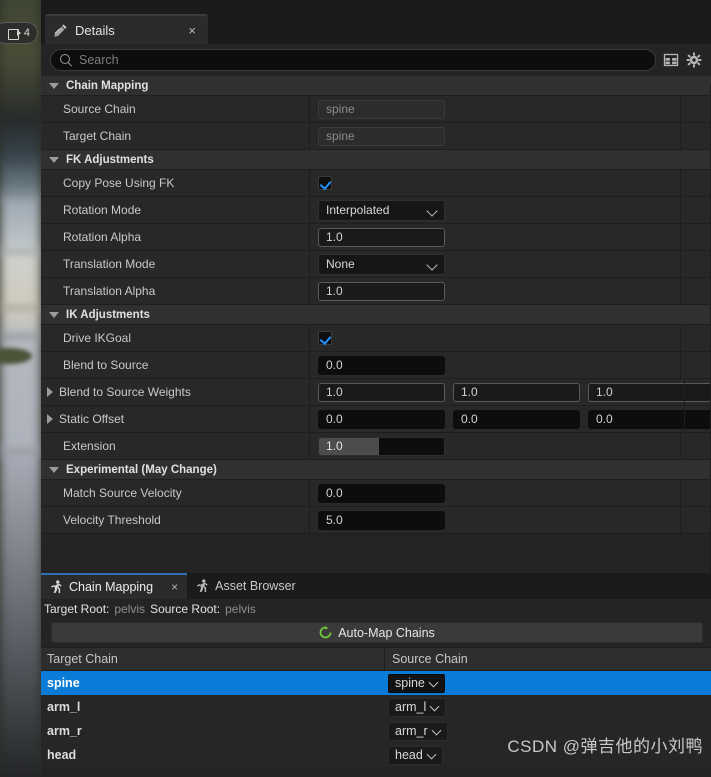 Image resolution: width=711 pixels, height=777 pixels. I want to click on camera-icon, so click(14, 34).